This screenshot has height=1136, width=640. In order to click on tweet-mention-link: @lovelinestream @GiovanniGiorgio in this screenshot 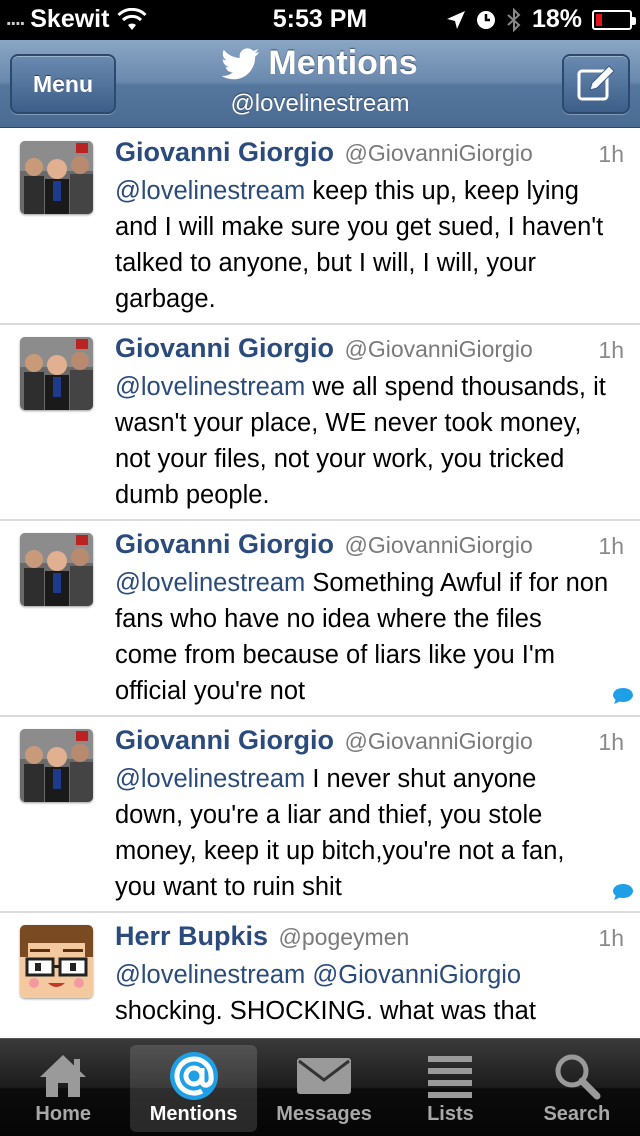, I will do `click(318, 975)`.